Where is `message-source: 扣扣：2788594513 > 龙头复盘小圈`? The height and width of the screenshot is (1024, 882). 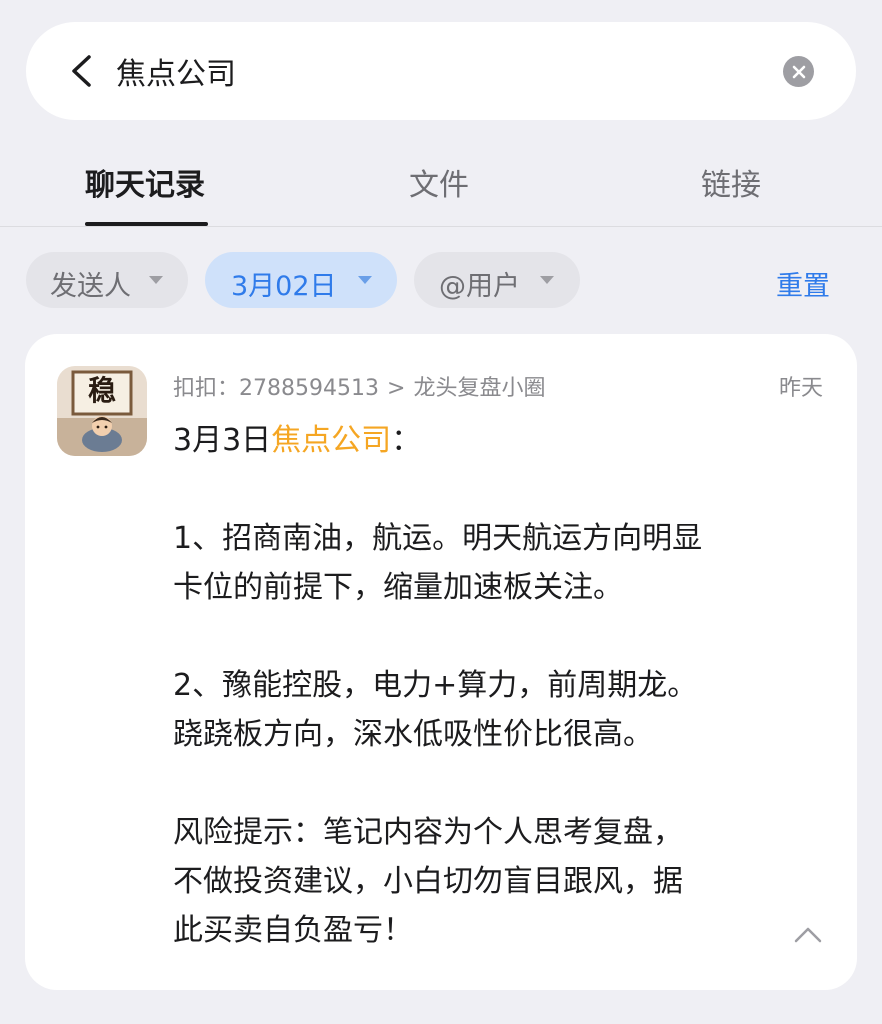
message-source: 扣扣：2788594513 > 龙头复盘小圈 is located at coordinates (359, 386).